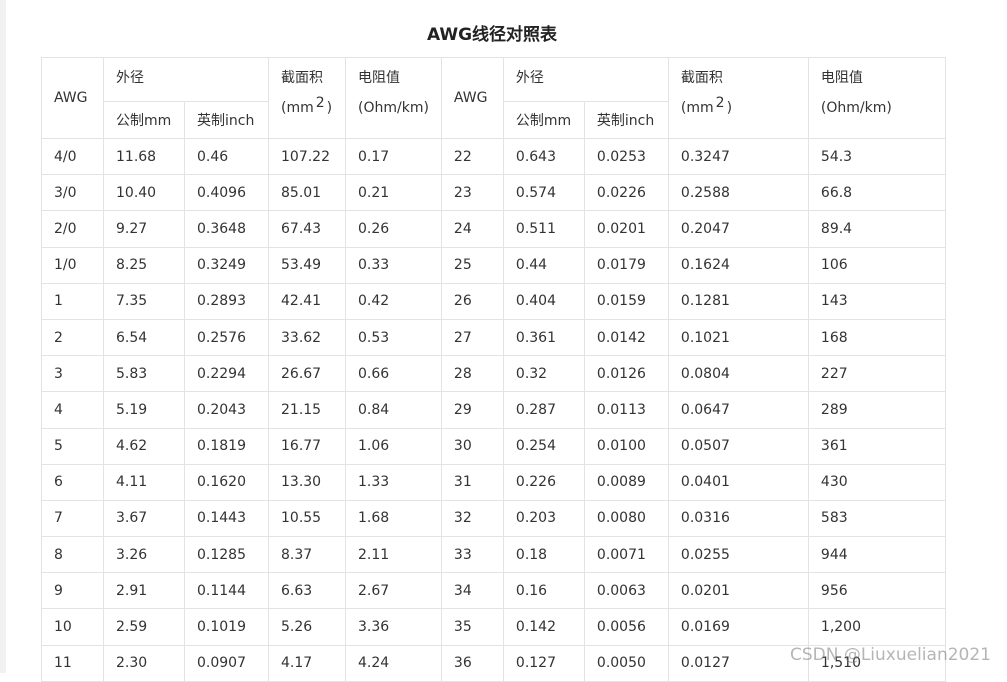 Image resolution: width=1007 pixels, height=682 pixels. Describe the element at coordinates (307, 301) in the screenshot. I see `cell-left-area: 42.41` at that location.